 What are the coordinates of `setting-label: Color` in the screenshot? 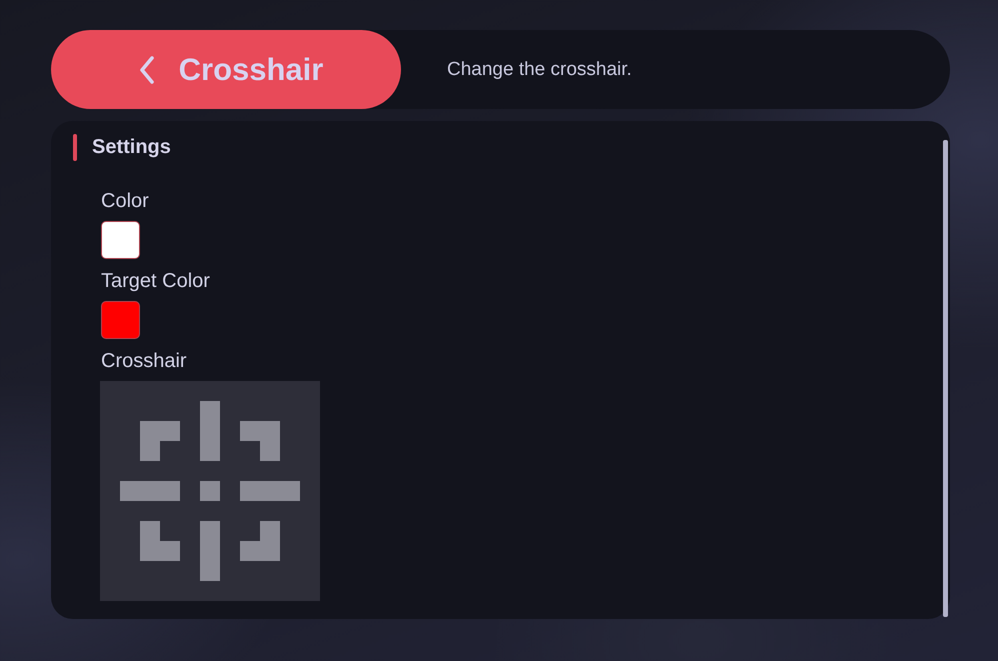 It's located at (125, 201).